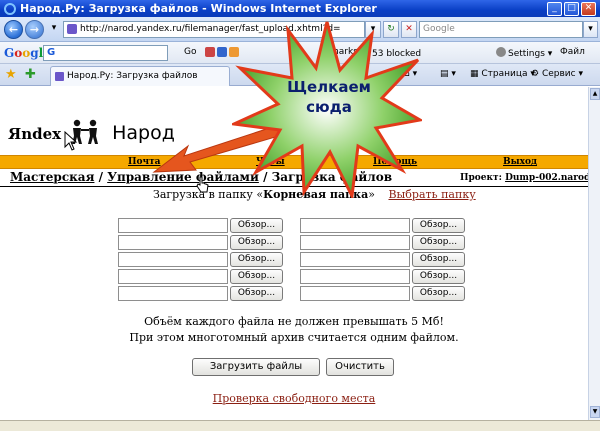 The width and height of the screenshot is (600, 431). I want to click on breadcrumb-sep: /, so click(101, 177).